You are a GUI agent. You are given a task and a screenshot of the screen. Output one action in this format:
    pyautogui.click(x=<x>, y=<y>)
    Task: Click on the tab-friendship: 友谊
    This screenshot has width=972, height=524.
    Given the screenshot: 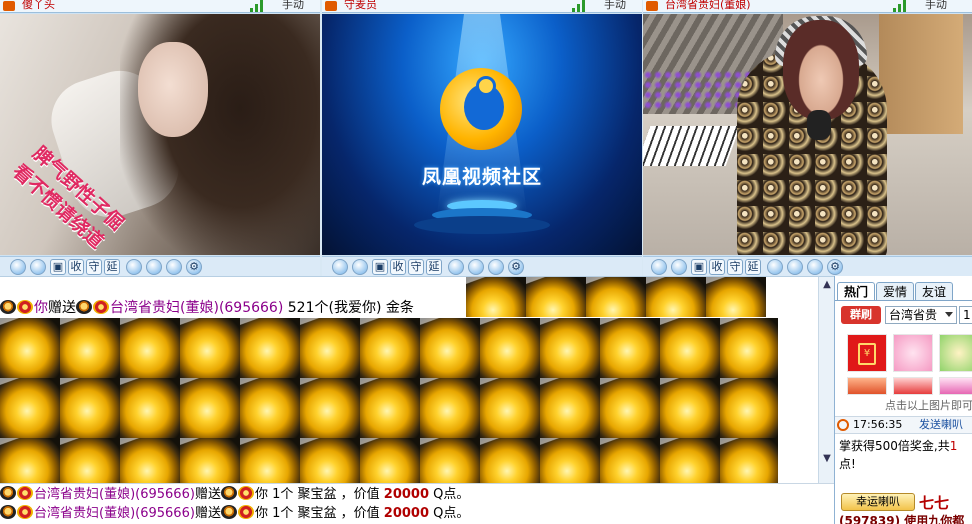 What is the action you would take?
    pyautogui.click(x=934, y=291)
    